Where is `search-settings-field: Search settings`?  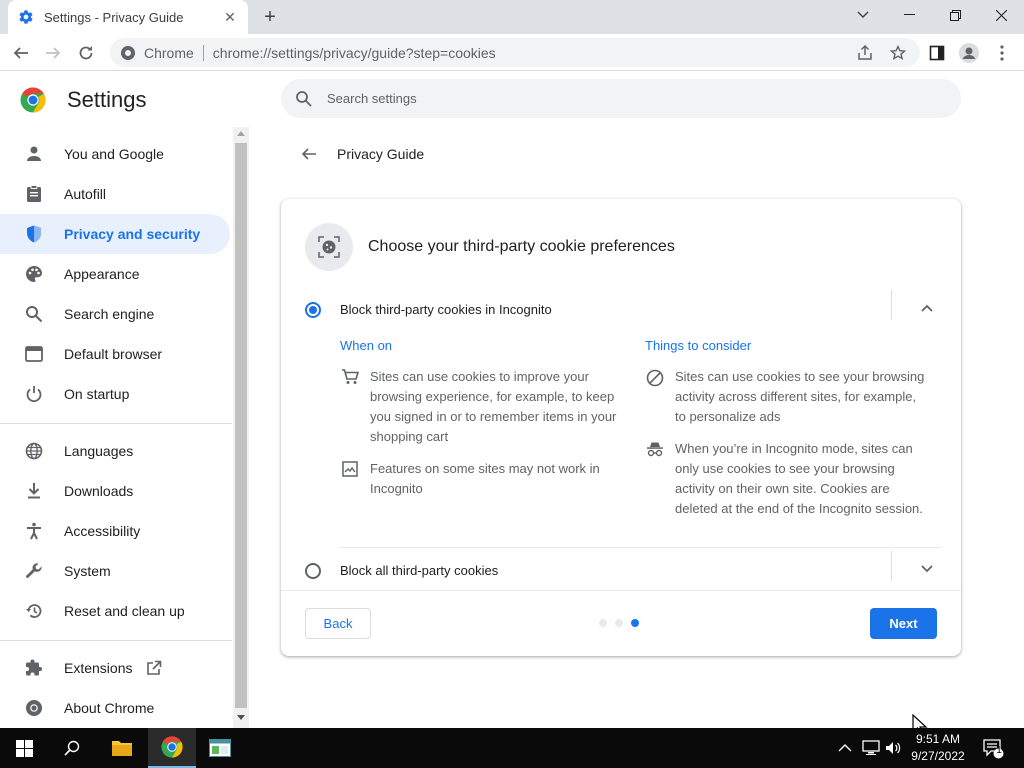
search-settings-field: Search settings is located at coordinates (621, 98).